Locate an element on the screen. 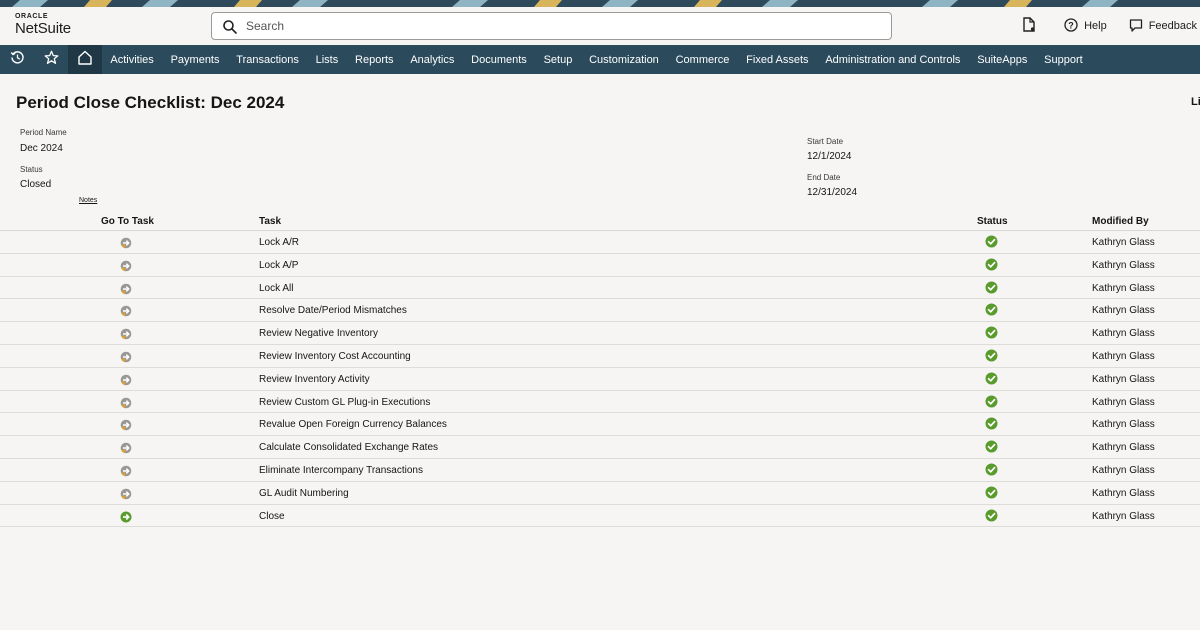 The height and width of the screenshot is (630, 1200). nav-item-reports: Reports is located at coordinates (374, 59).